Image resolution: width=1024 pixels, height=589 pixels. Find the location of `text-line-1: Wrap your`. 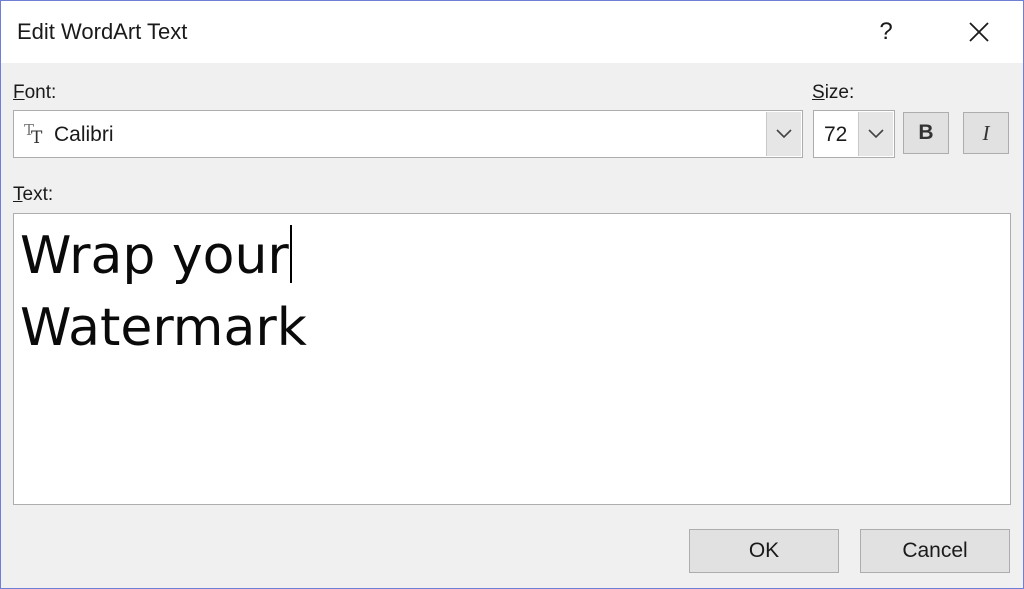

text-line-1: Wrap your is located at coordinates (154, 256).